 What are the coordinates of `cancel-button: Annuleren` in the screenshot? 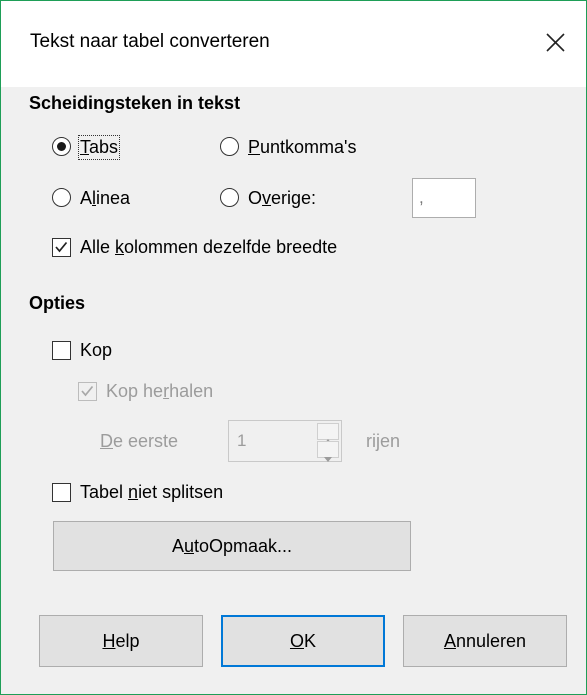 It's located at (485, 641).